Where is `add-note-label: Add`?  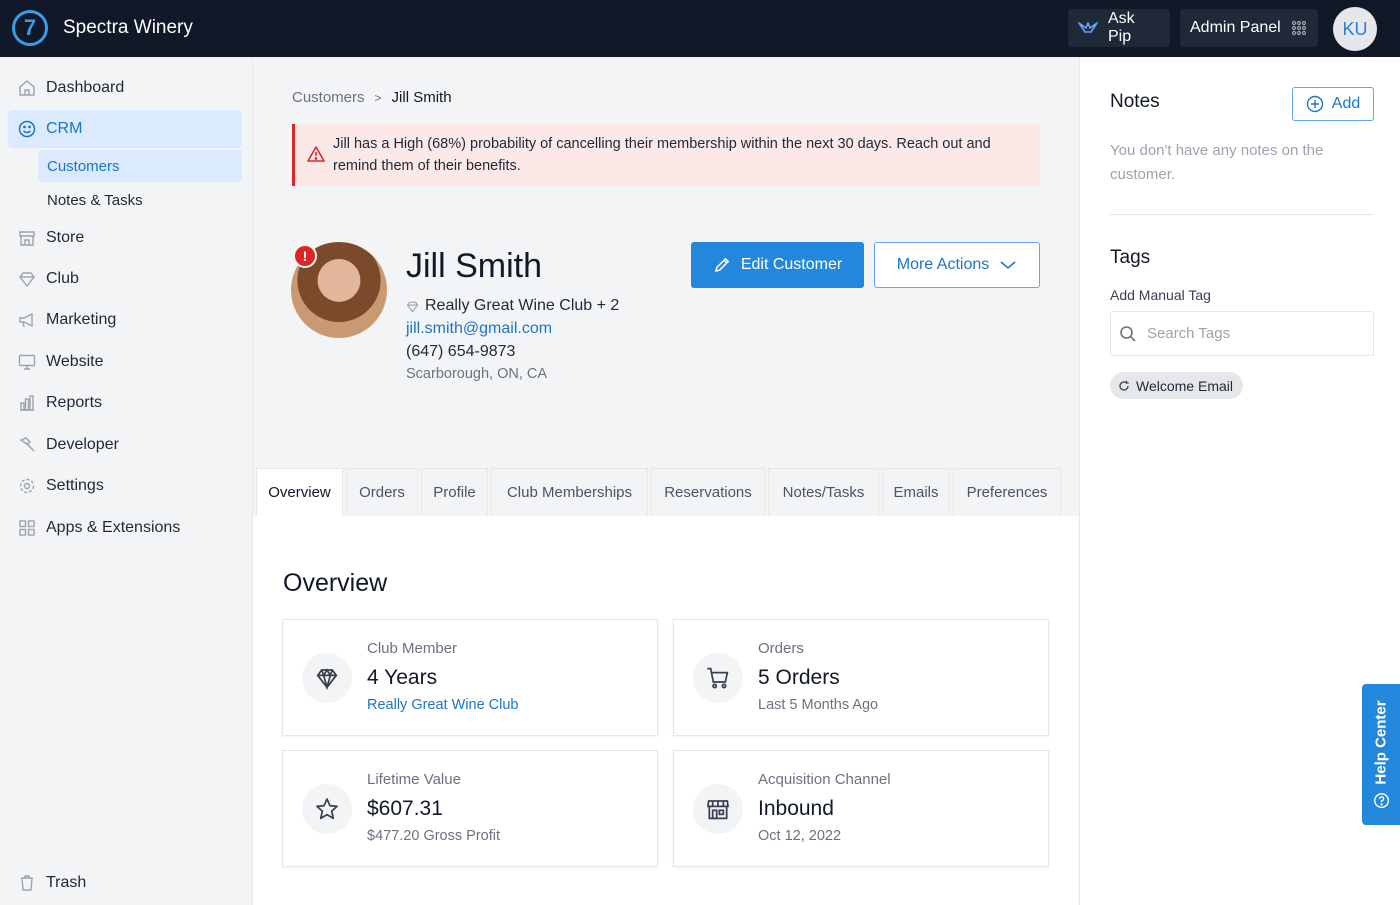
add-note-label: Add is located at coordinates (1346, 103).